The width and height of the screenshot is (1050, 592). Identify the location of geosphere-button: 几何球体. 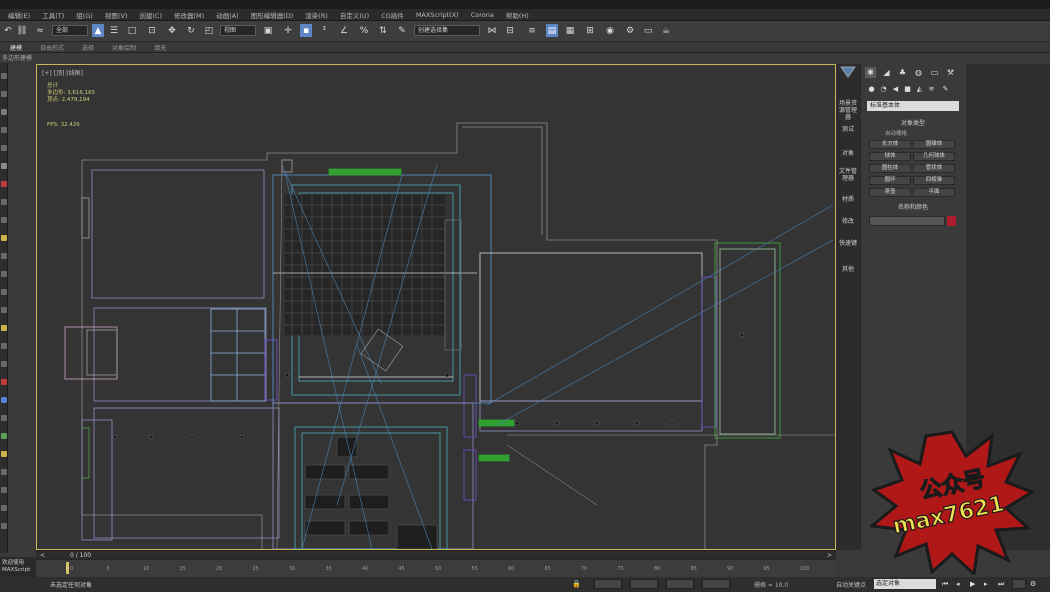
(934, 156).